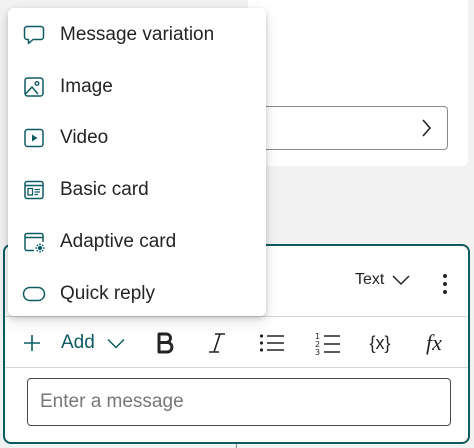 This screenshot has width=474, height=448. I want to click on message-type-value: Text, so click(370, 279).